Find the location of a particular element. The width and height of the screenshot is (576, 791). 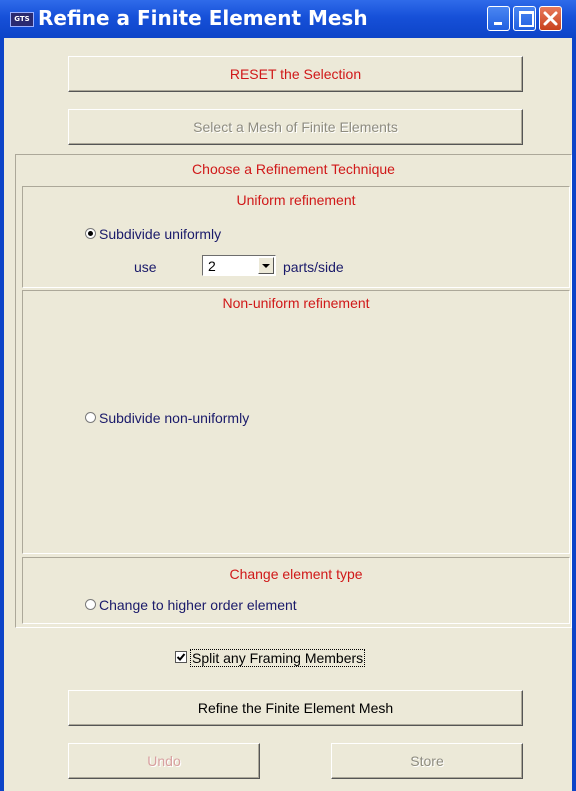

nonuniform-refinement-header: Non-uniform refinement is located at coordinates (296, 303).